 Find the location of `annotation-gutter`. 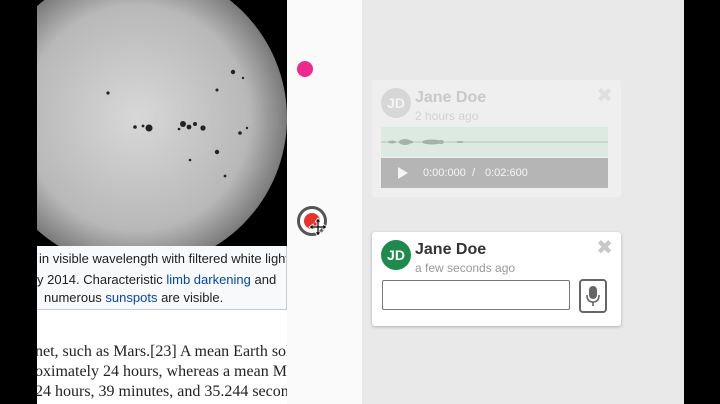

annotation-gutter is located at coordinates (324, 202).